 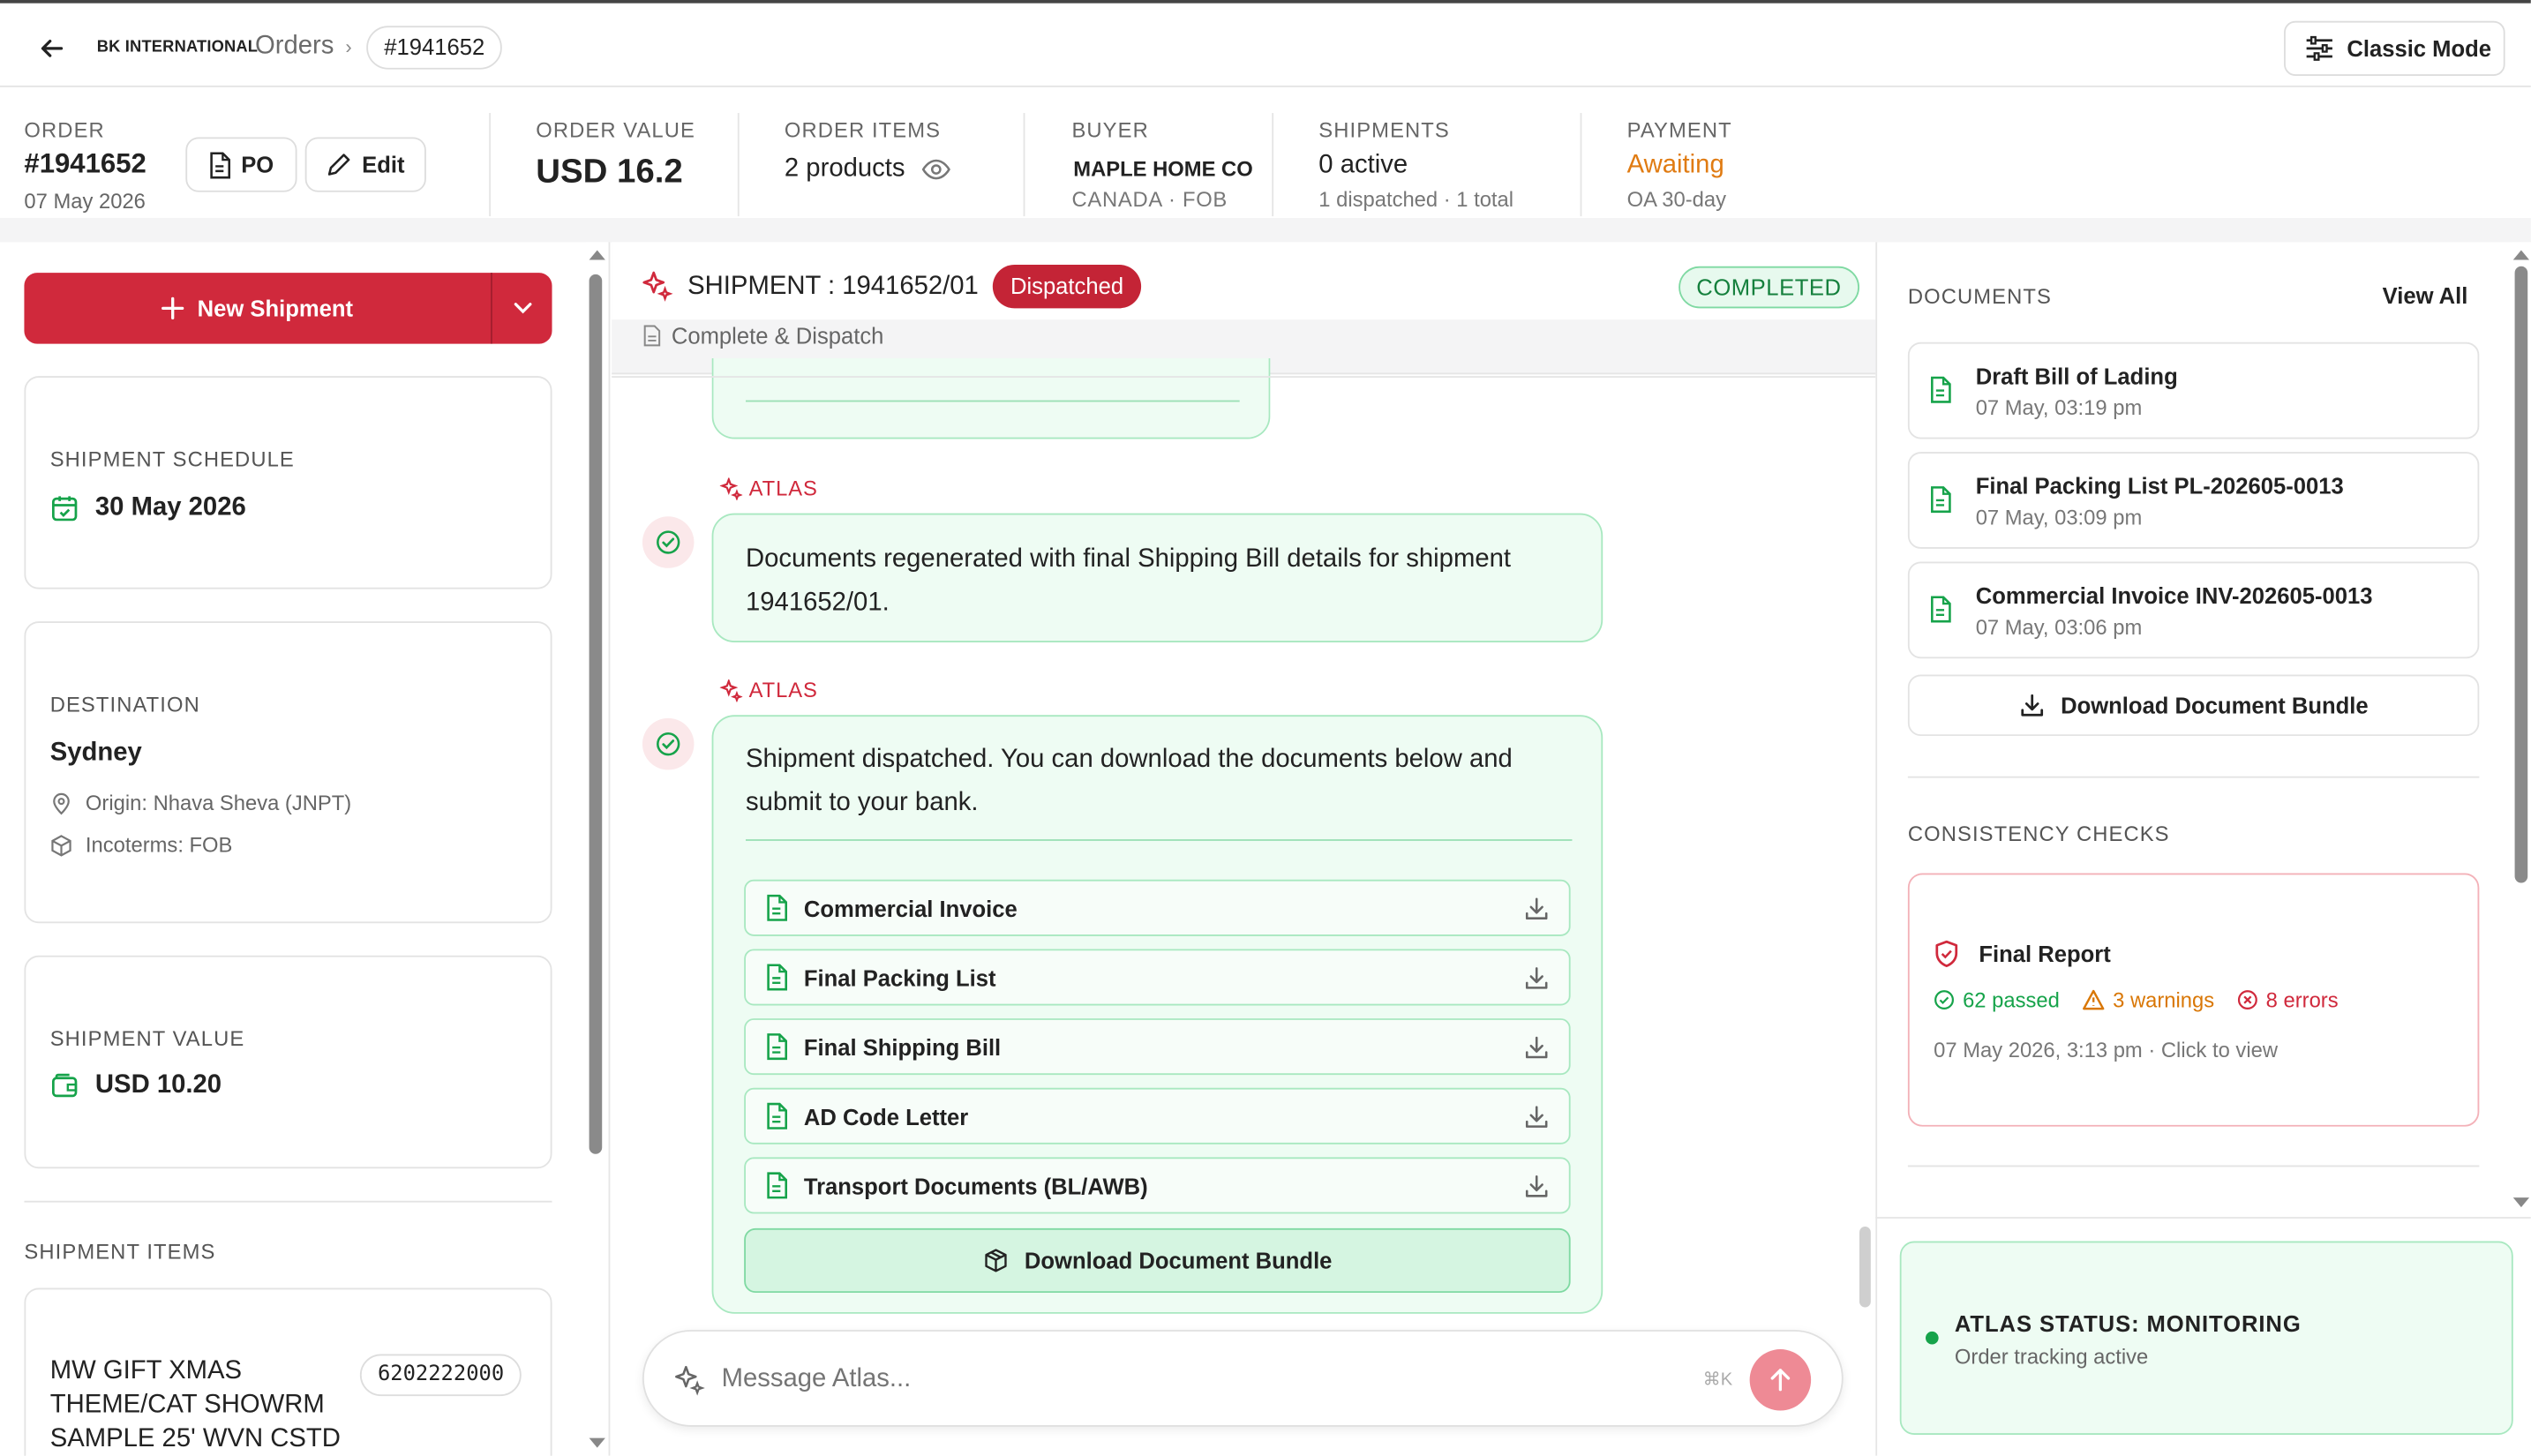 What do you see at coordinates (1679, 129) in the screenshot?
I see `payment-label: PAYMENT` at bounding box center [1679, 129].